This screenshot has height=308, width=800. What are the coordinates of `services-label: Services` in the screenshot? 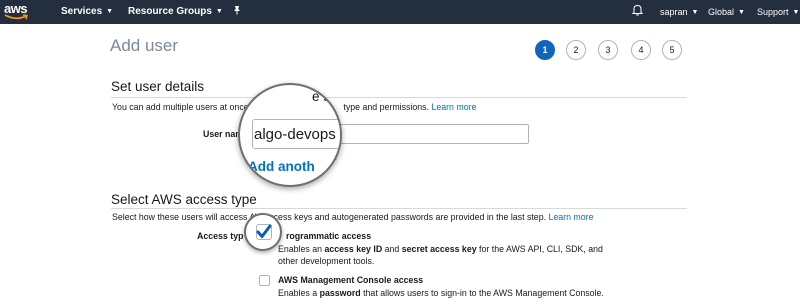 It's located at (82, 11).